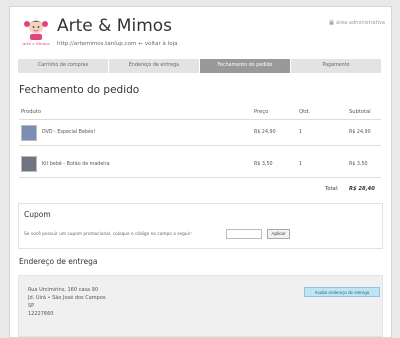  What do you see at coordinates (362, 189) in the screenshot?
I see `total-value: R$ 28,40` at bounding box center [362, 189].